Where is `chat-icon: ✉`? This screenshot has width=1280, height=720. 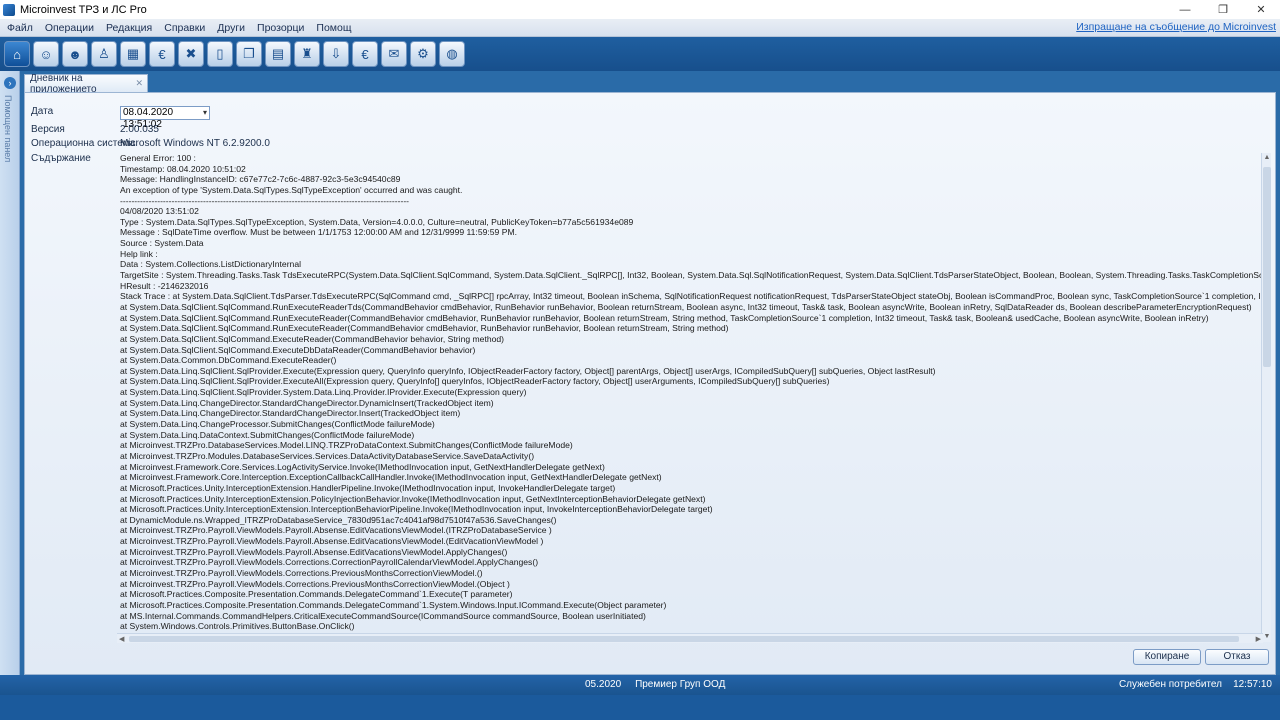
chat-icon: ✉ is located at coordinates (394, 54).